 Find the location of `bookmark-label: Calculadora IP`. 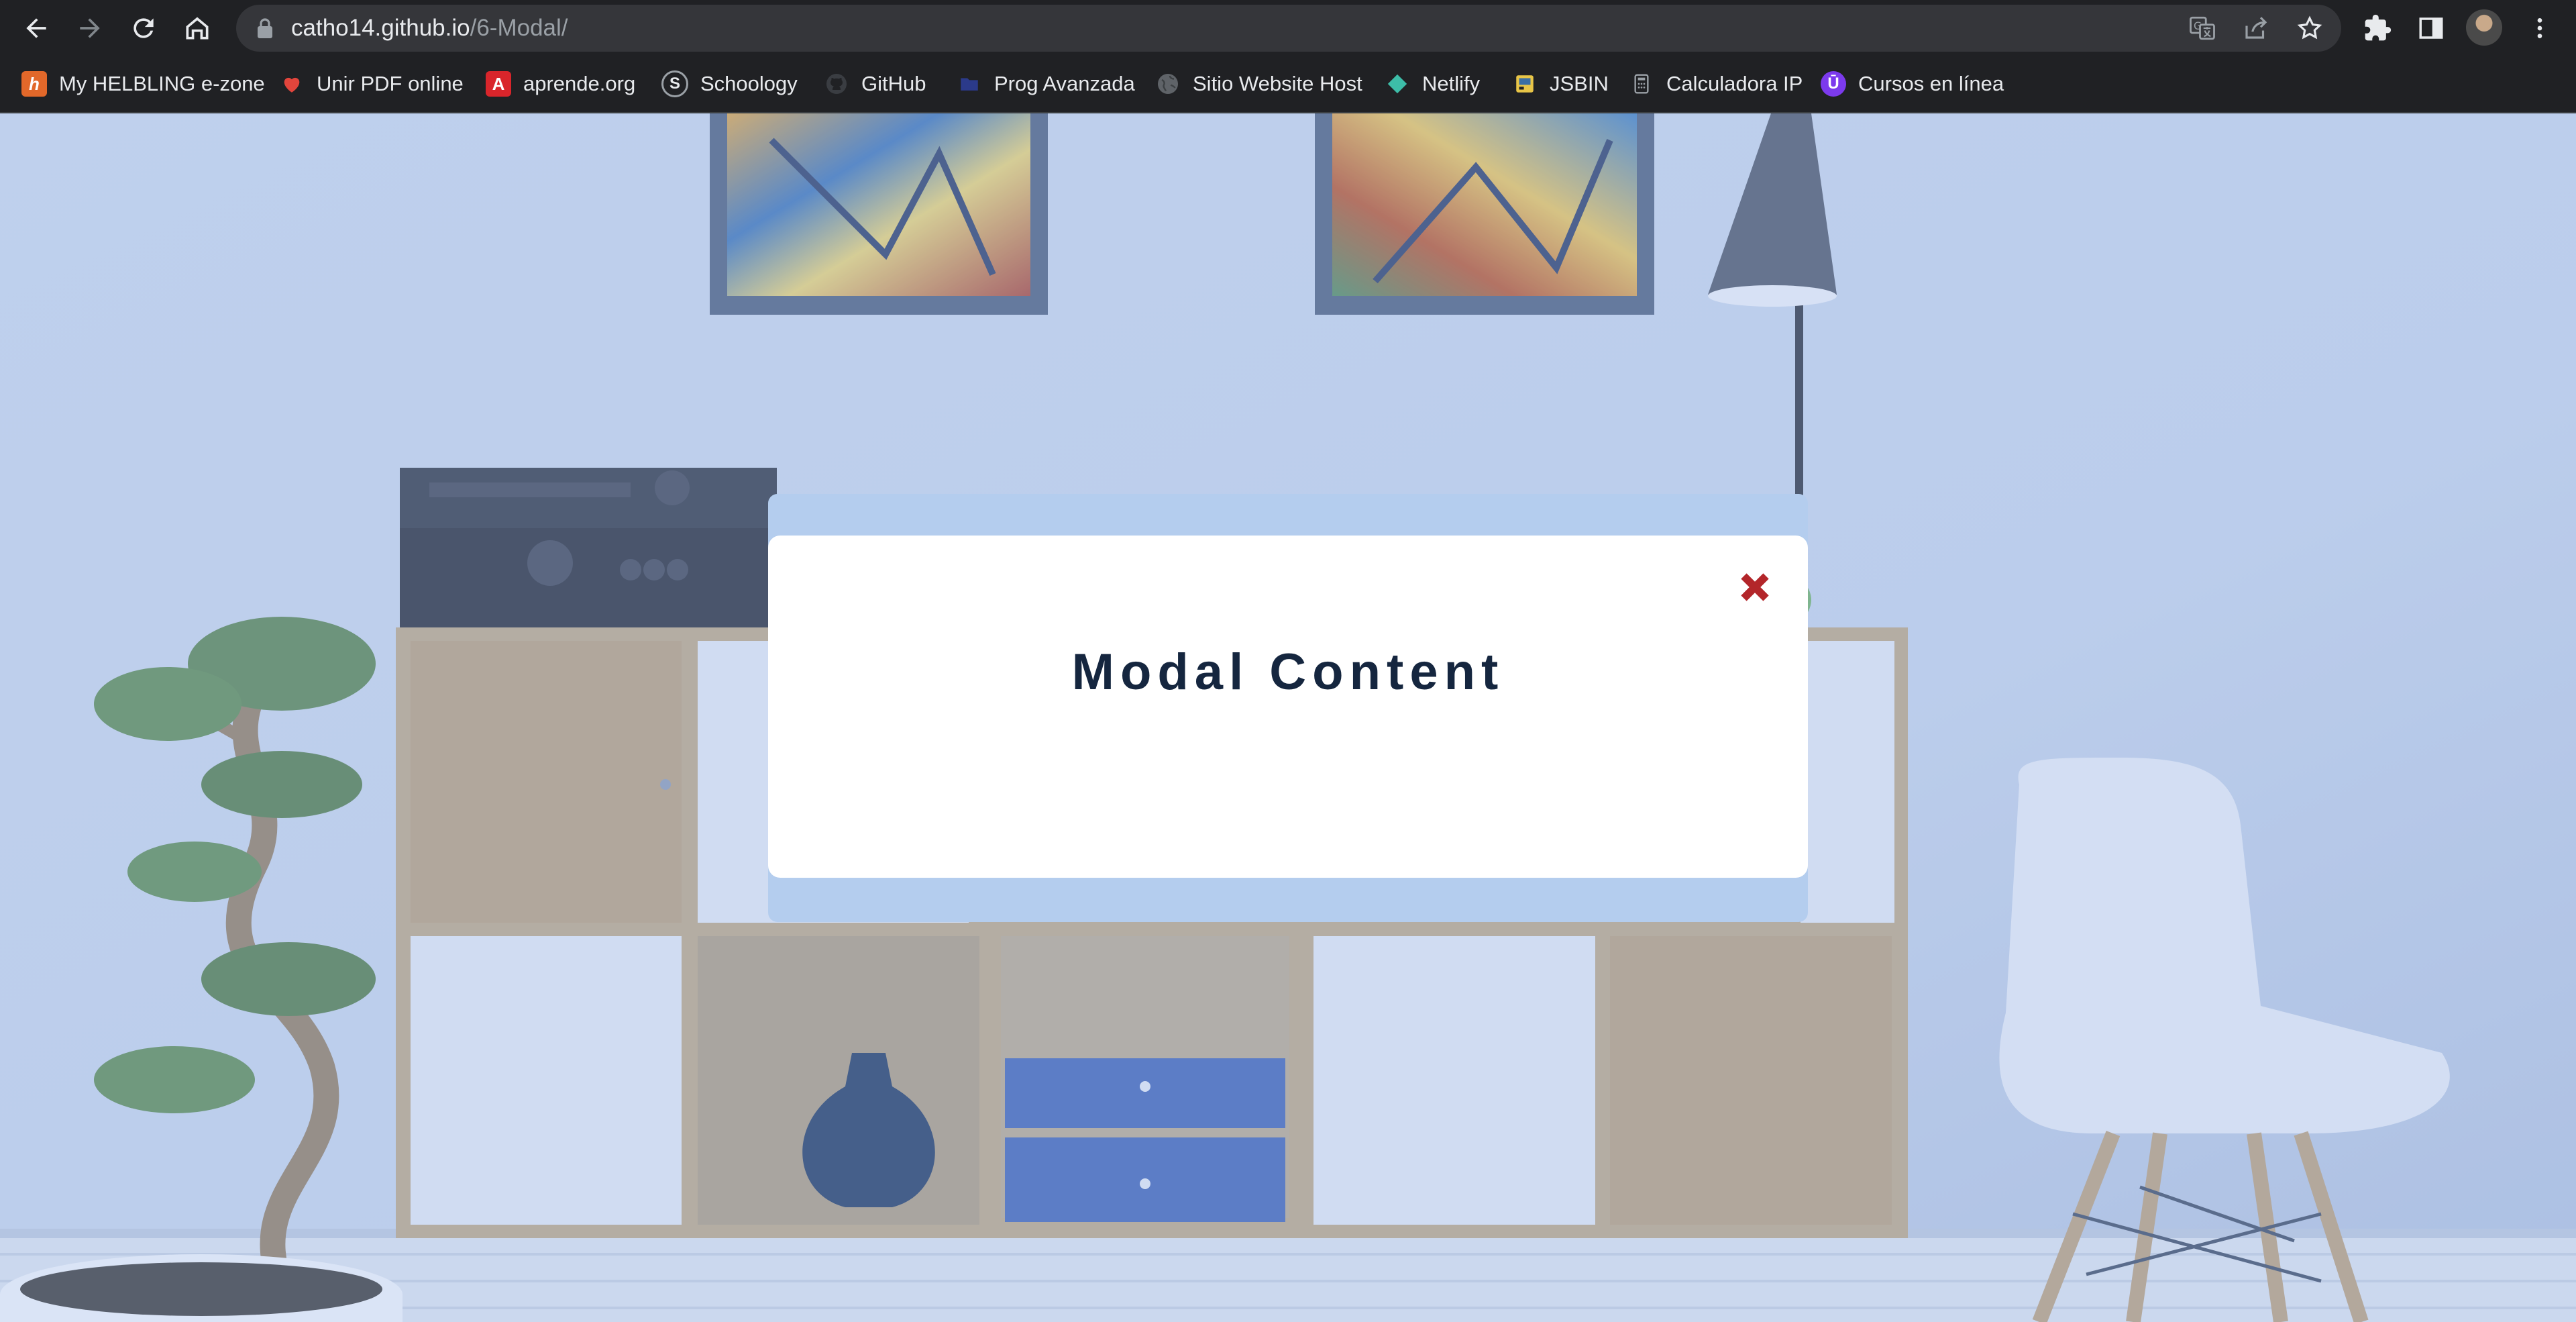

bookmark-label: Calculadora IP is located at coordinates (1734, 83).